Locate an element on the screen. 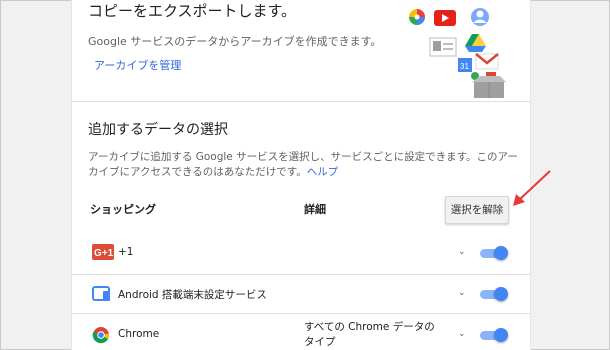 The image size is (610, 350). photos-icon is located at coordinates (417, 17).